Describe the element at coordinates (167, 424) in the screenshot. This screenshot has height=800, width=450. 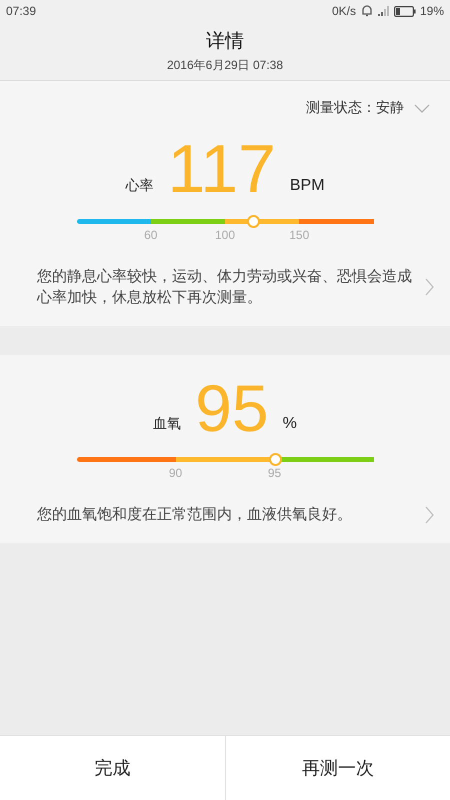
I see `metric-label: 血氧` at that location.